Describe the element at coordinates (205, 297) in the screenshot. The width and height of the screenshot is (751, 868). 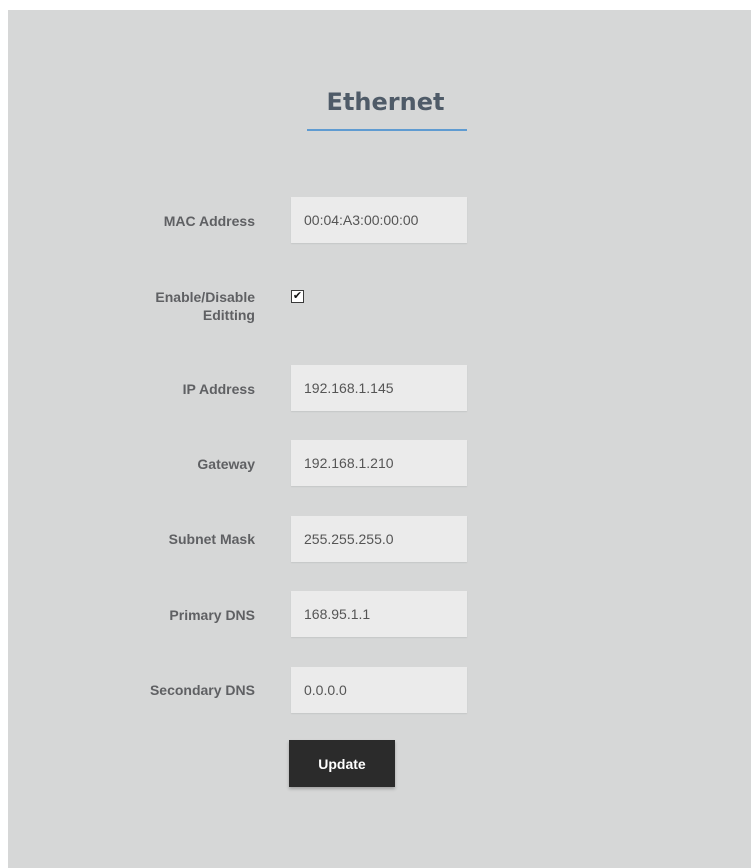
I see `editing-toggle-label-line1: Enable/Disable` at that location.